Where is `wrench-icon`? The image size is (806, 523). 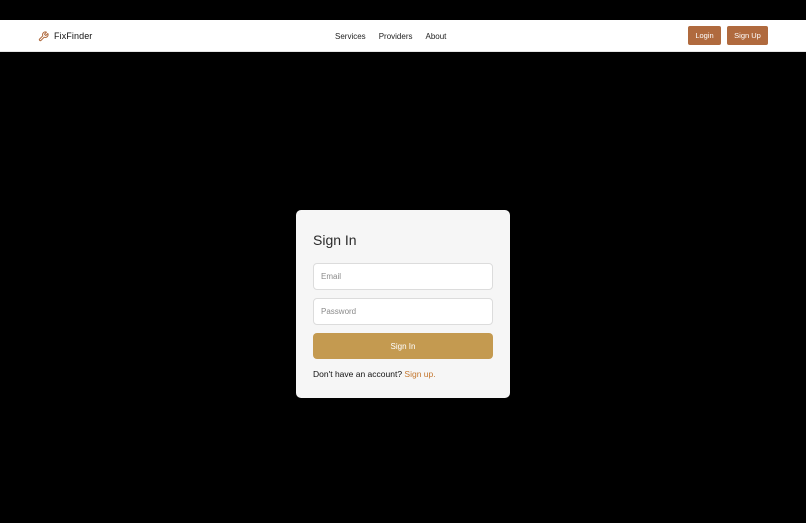
wrench-icon is located at coordinates (43, 36).